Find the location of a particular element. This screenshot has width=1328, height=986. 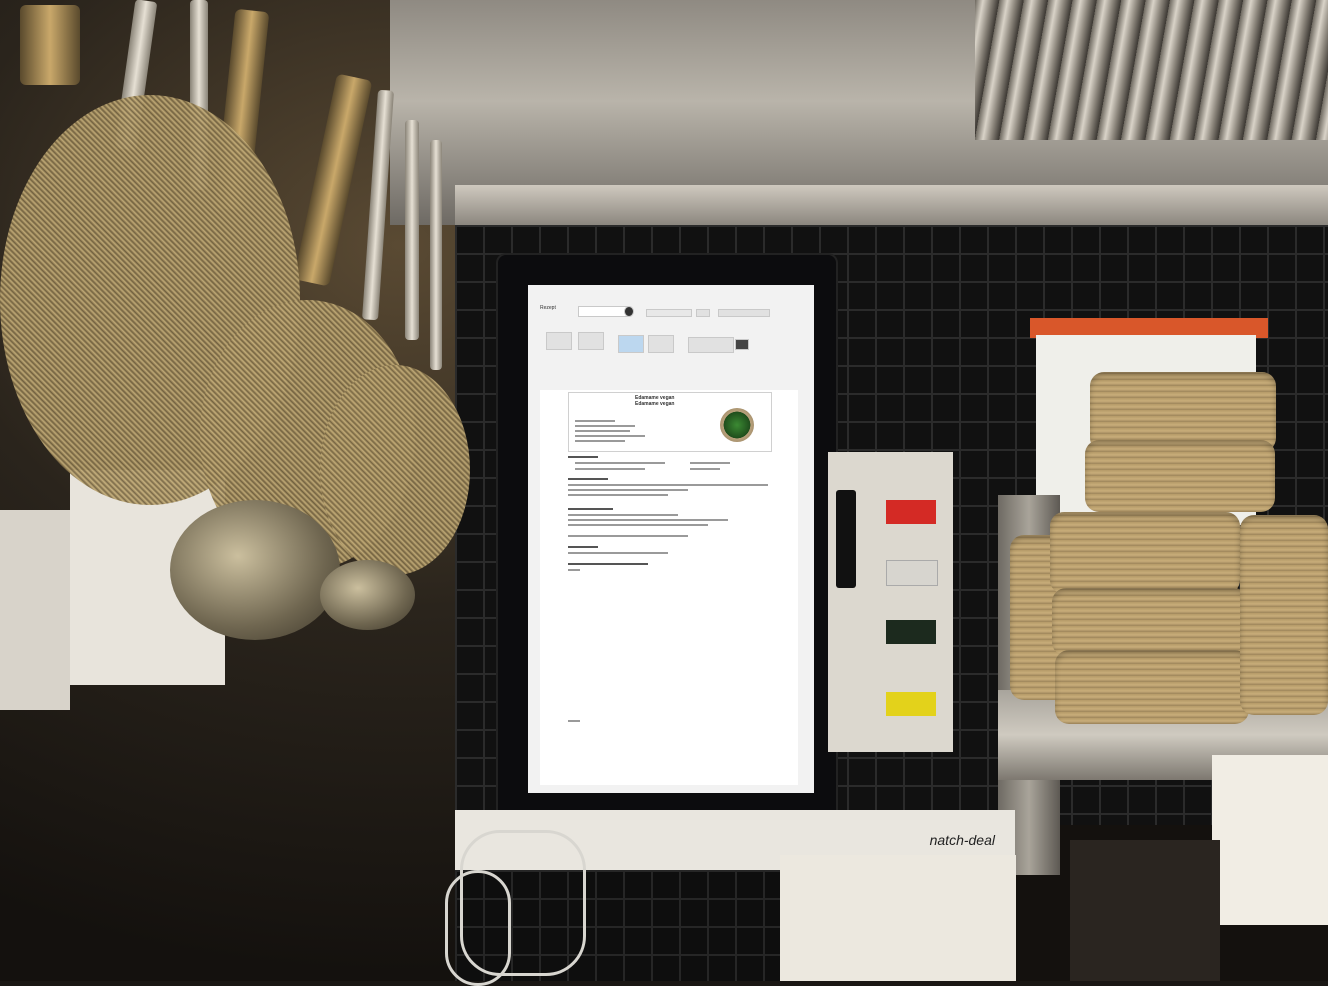

view-button is located at coordinates (661, 344).